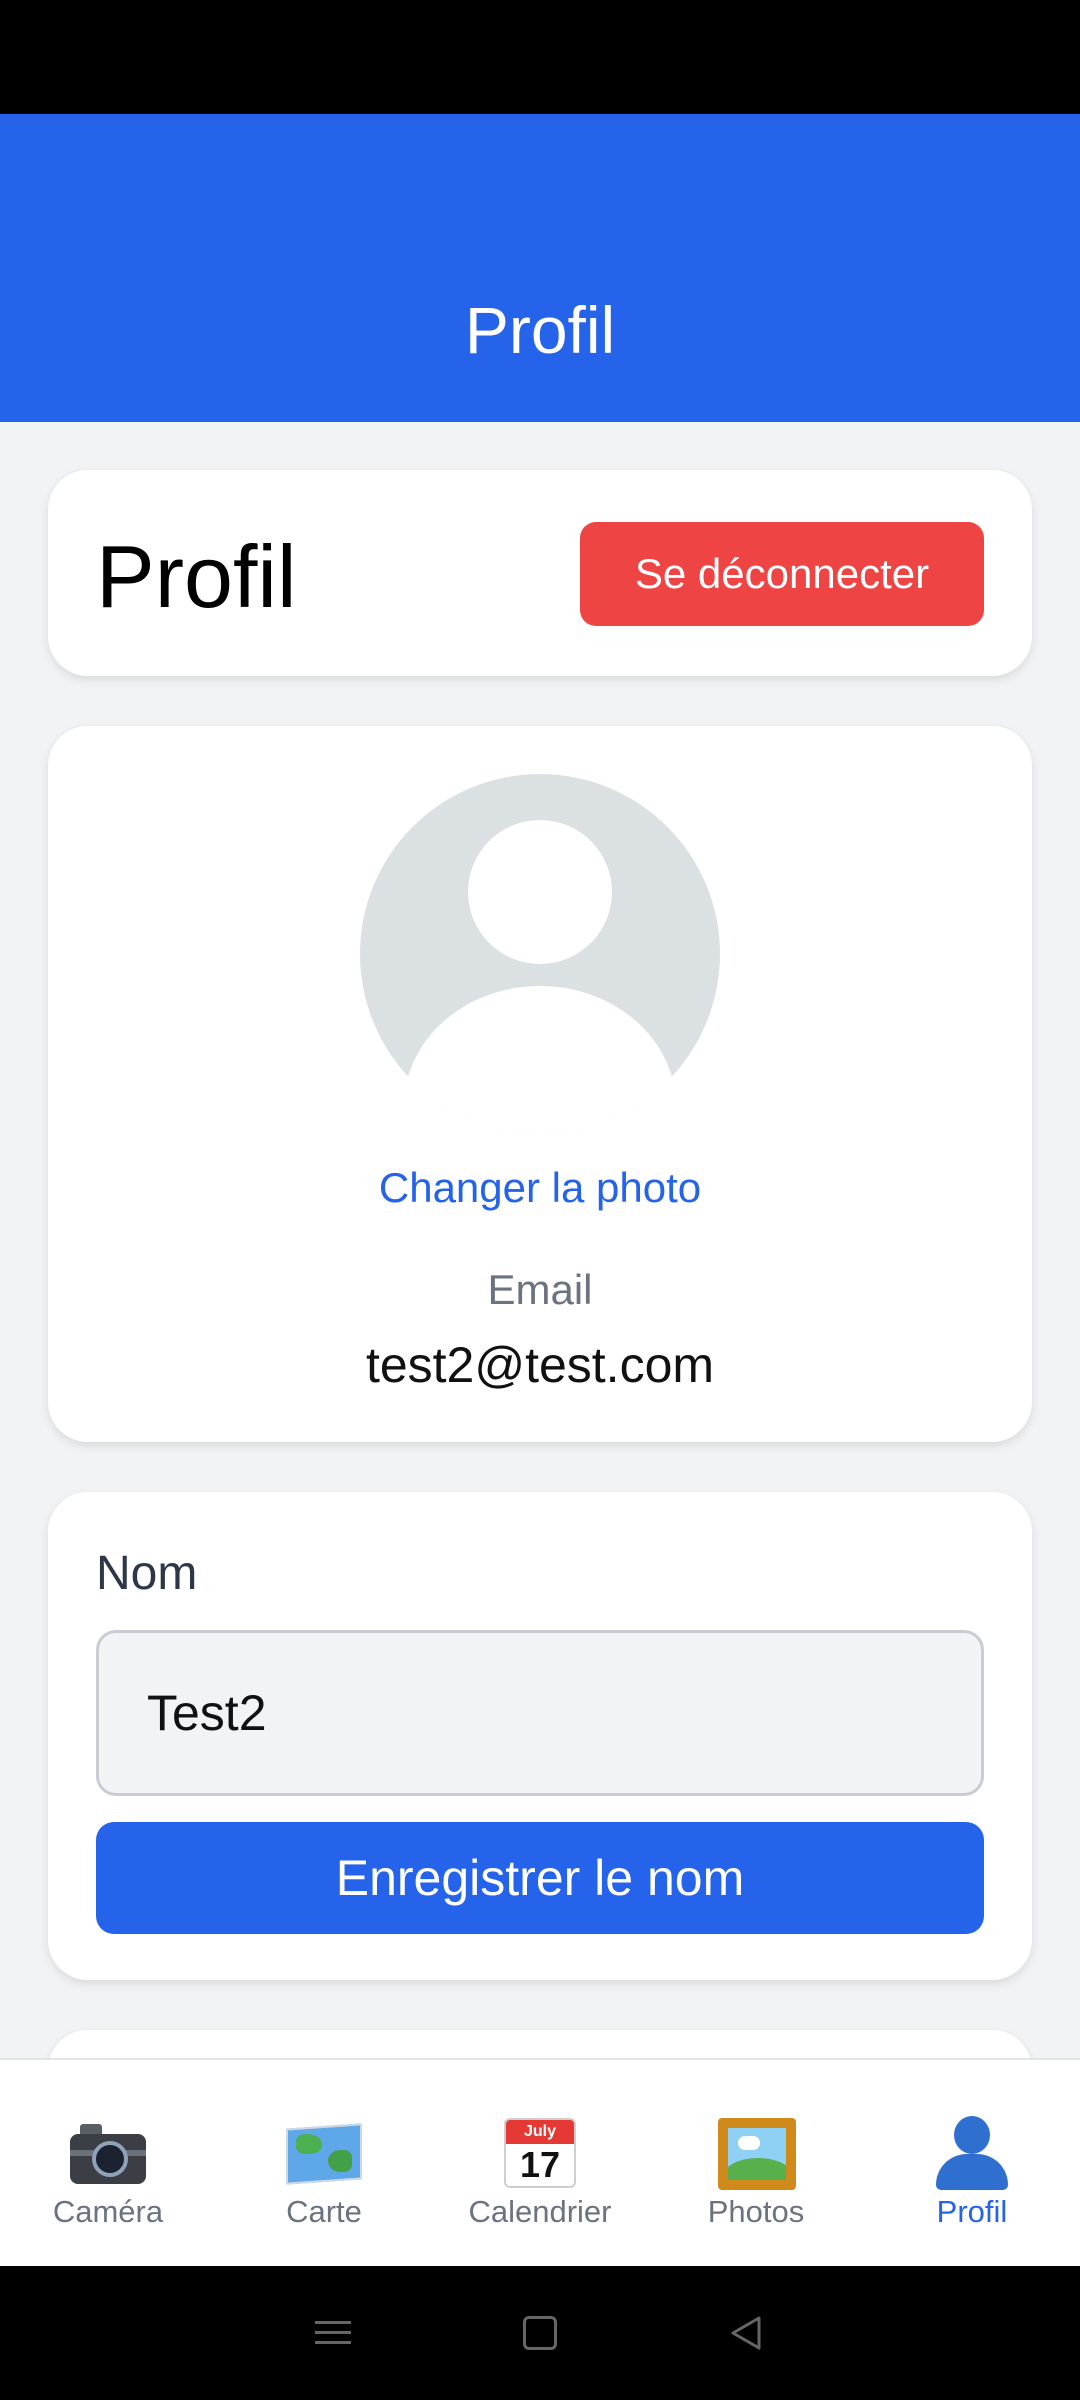 The width and height of the screenshot is (1080, 2400). Describe the element at coordinates (540, 1878) in the screenshot. I see `save-name-button: Enregistrer le nom` at that location.